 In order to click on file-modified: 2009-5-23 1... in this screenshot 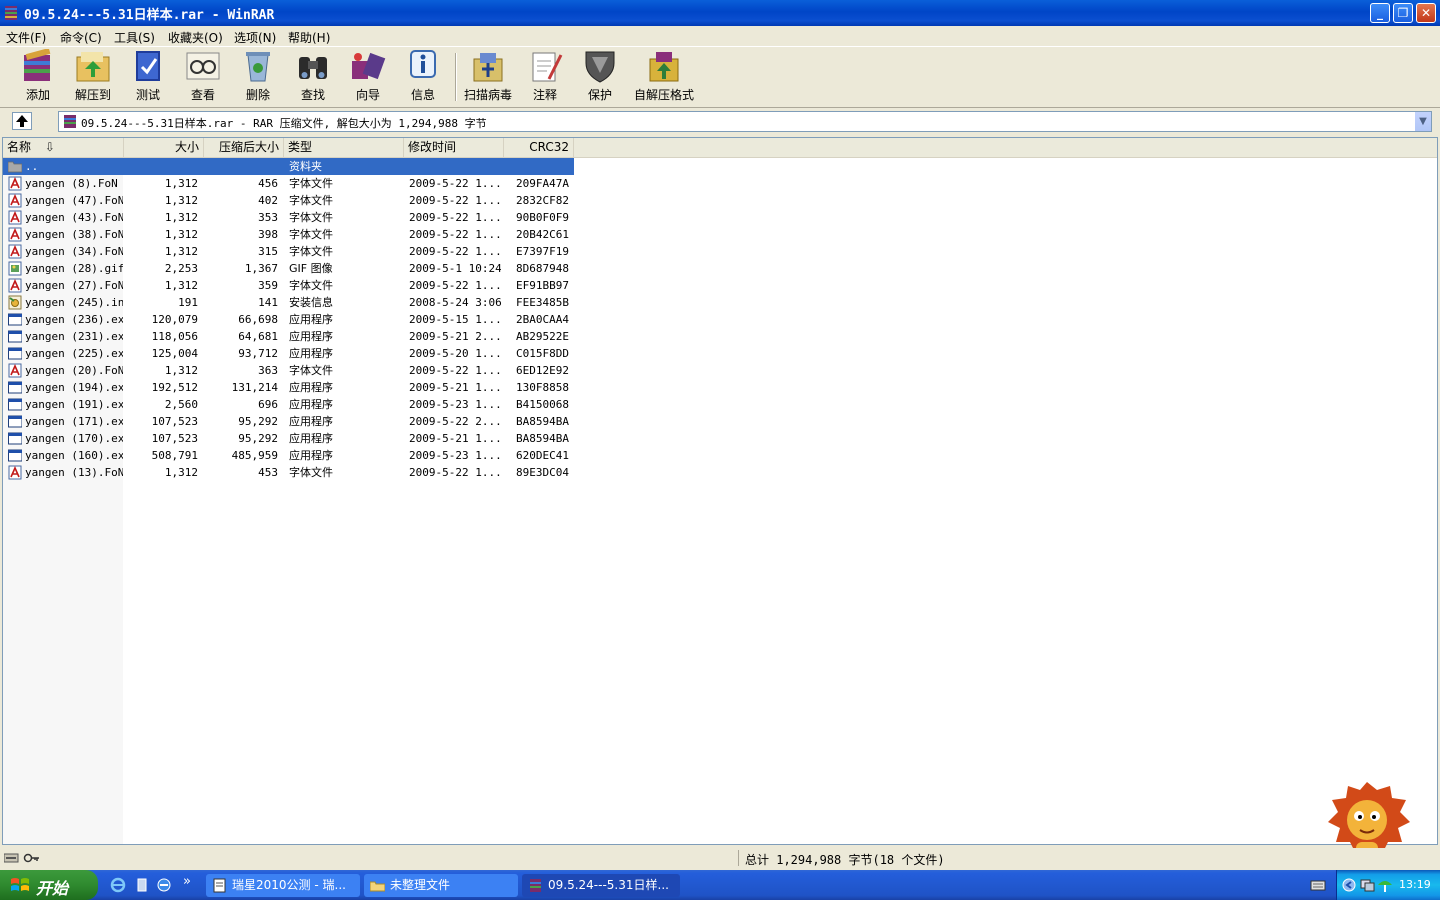, I will do `click(455, 455)`.